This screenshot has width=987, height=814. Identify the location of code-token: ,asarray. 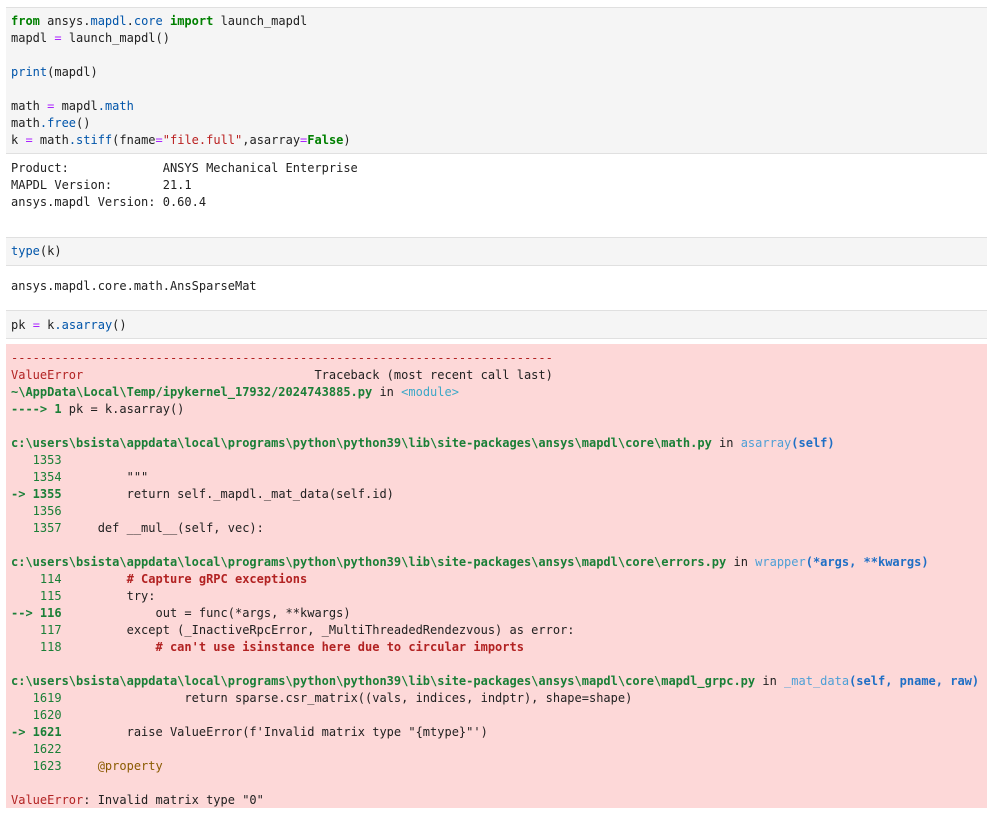
(271, 140).